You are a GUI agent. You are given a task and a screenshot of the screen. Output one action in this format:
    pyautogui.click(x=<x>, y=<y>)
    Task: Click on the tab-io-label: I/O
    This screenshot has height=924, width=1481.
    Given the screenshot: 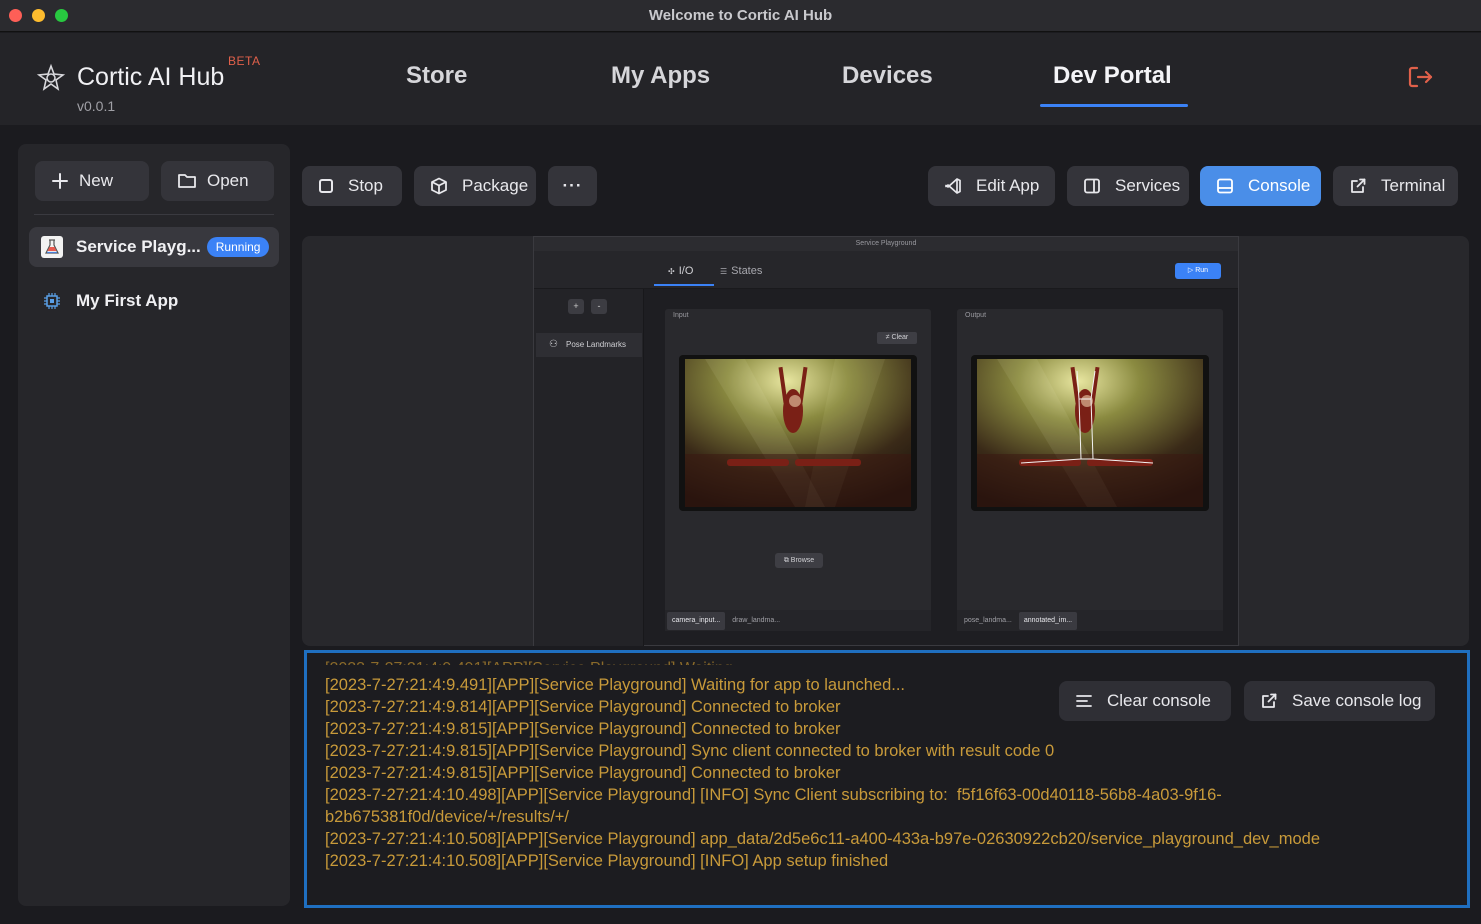 What is the action you would take?
    pyautogui.click(x=686, y=271)
    